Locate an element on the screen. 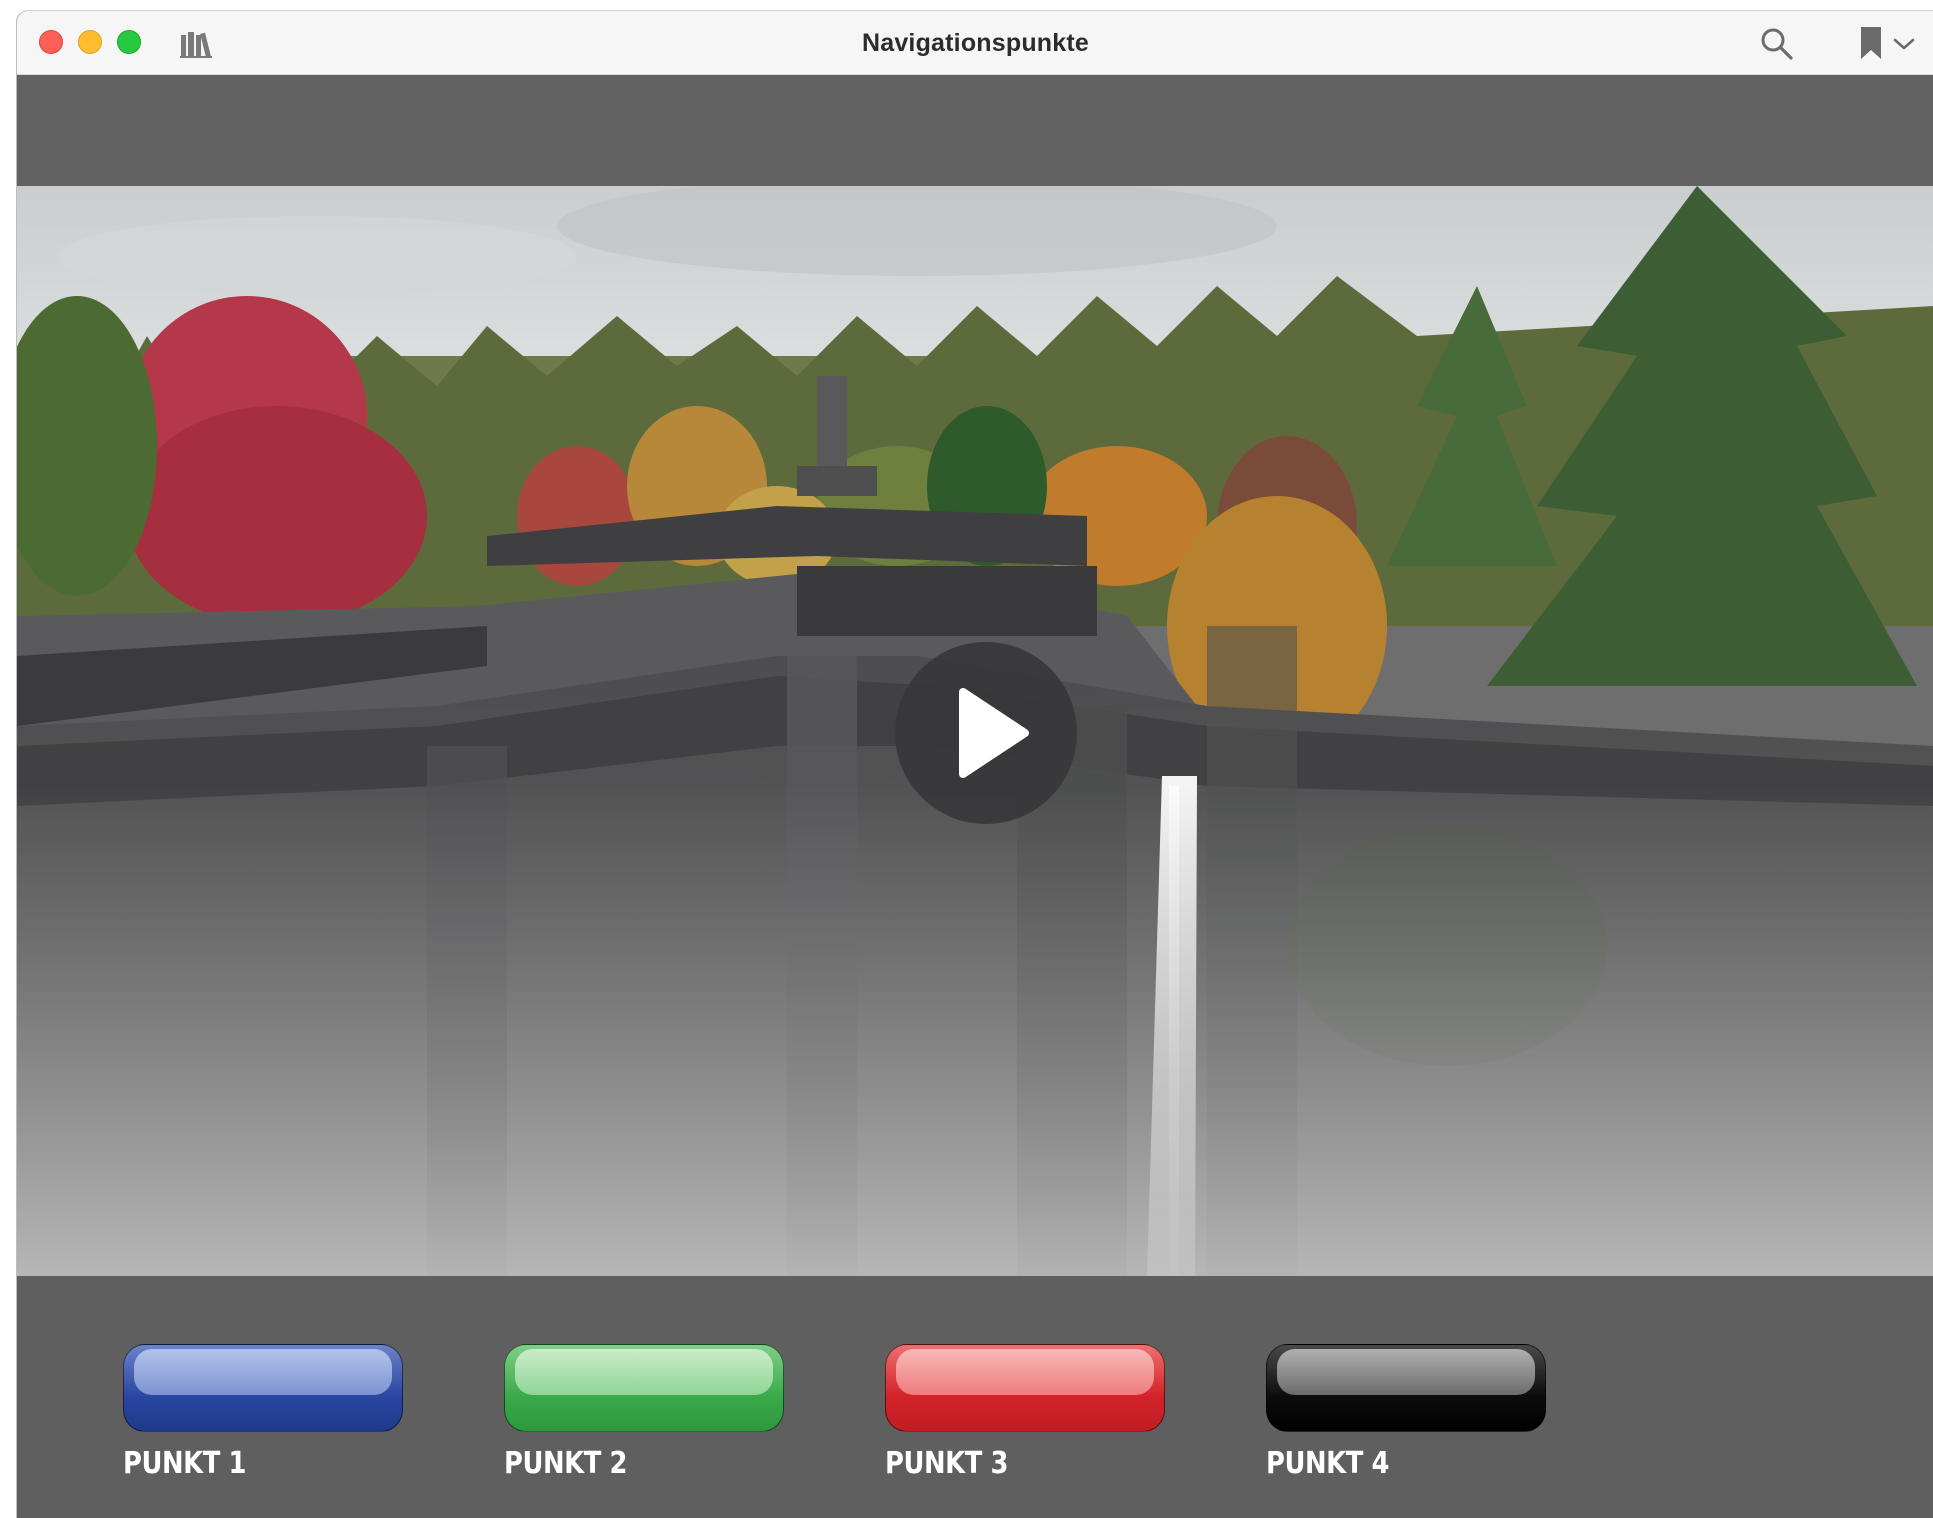 The width and height of the screenshot is (1933, 1518). window-title: Navigationspunkte is located at coordinates (975, 43).